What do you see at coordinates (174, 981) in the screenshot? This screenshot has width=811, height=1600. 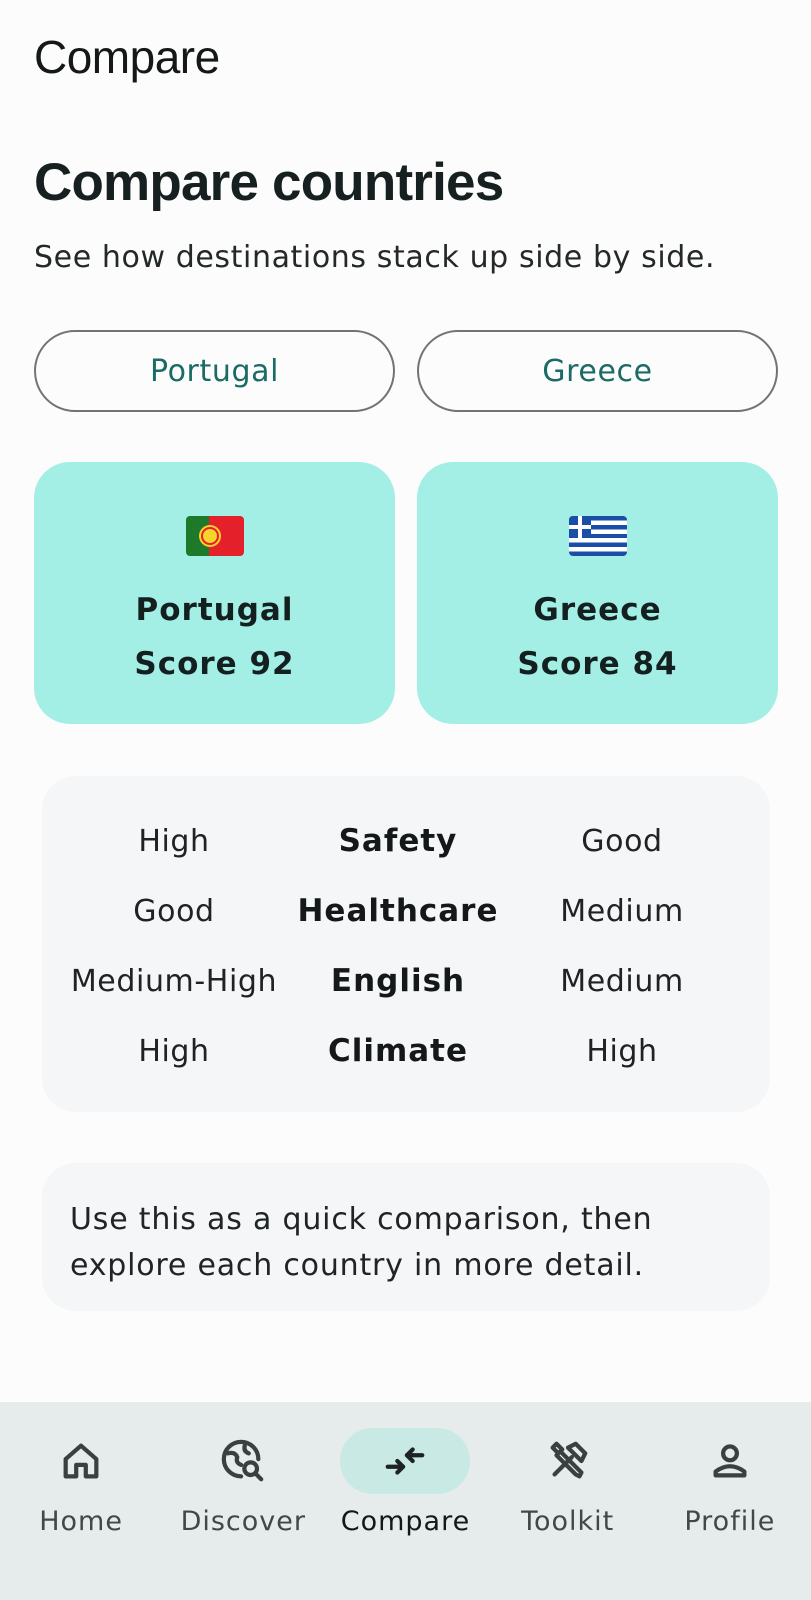 I see `metric-left-value: Medium-High` at bounding box center [174, 981].